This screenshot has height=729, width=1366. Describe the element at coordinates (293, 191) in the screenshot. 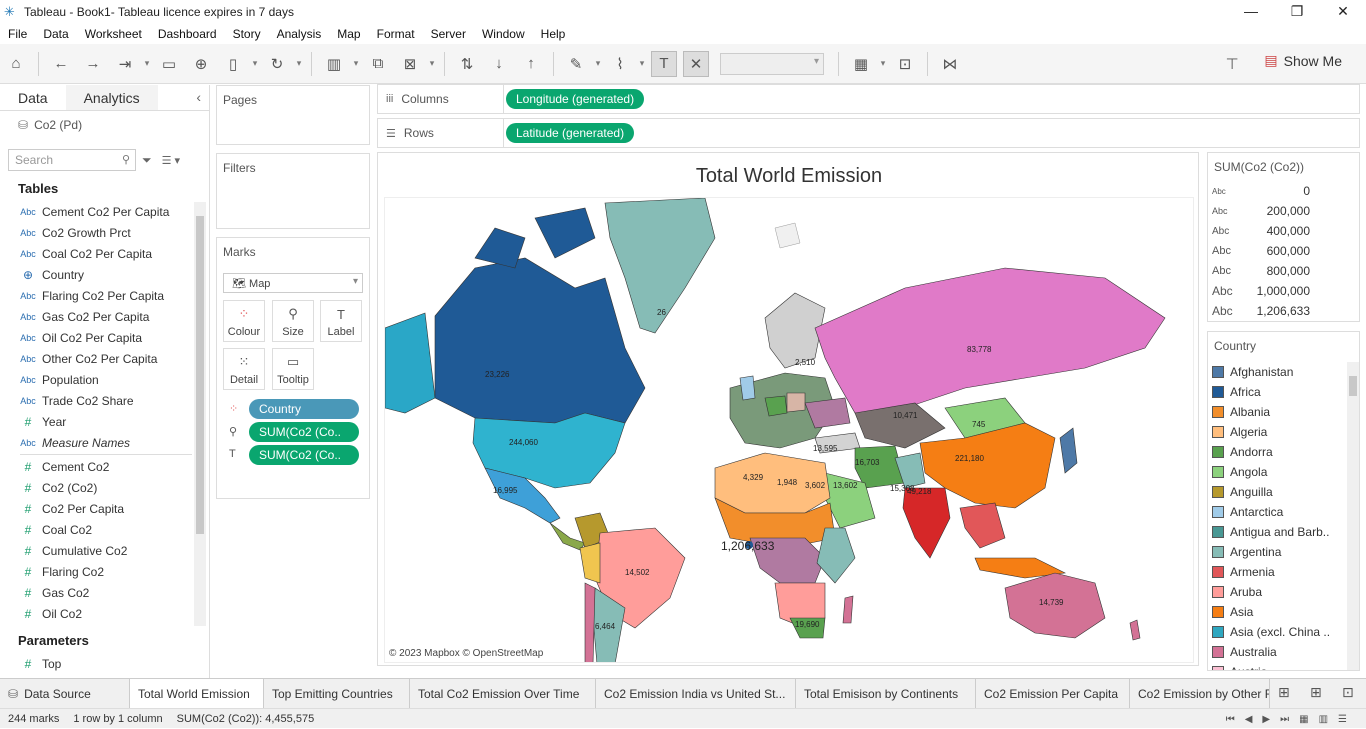

I see `filters-card: Filters` at that location.